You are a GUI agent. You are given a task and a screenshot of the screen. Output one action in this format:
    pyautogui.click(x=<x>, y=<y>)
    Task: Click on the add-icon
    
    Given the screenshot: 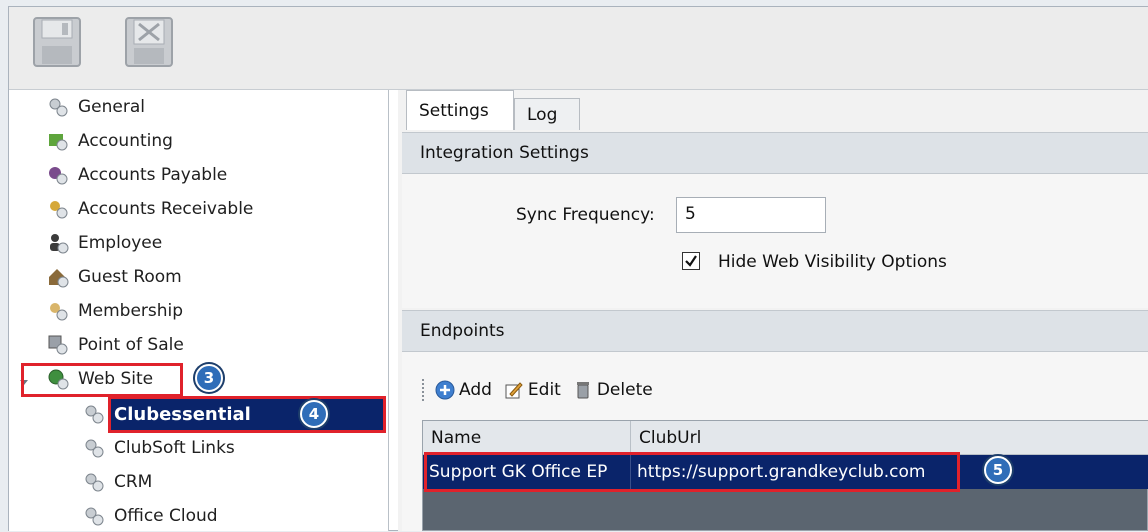 What is the action you would take?
    pyautogui.click(x=445, y=390)
    